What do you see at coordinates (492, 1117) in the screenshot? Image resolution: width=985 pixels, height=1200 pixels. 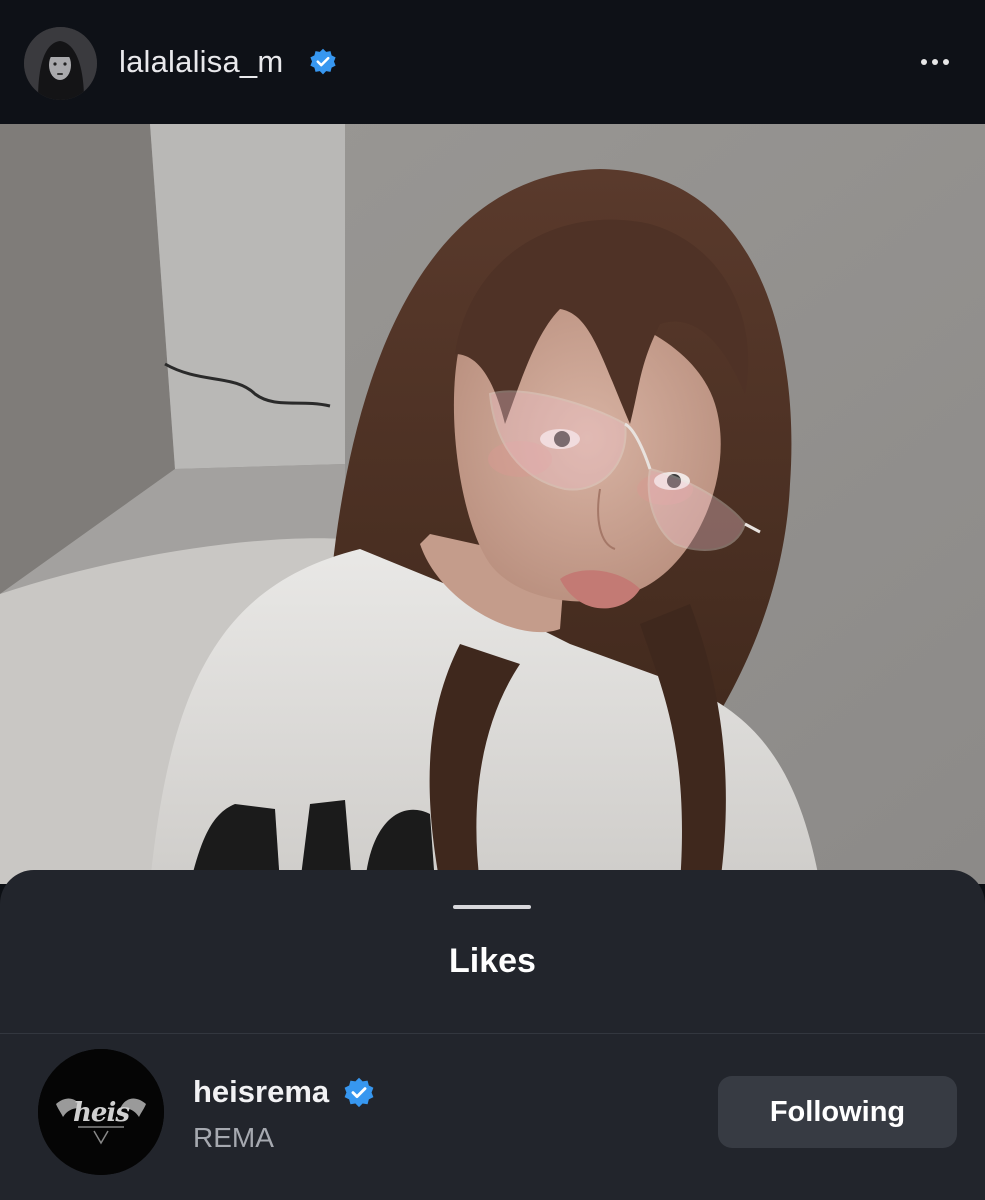 I see `like-list-item: heis heisrema REMA Following` at bounding box center [492, 1117].